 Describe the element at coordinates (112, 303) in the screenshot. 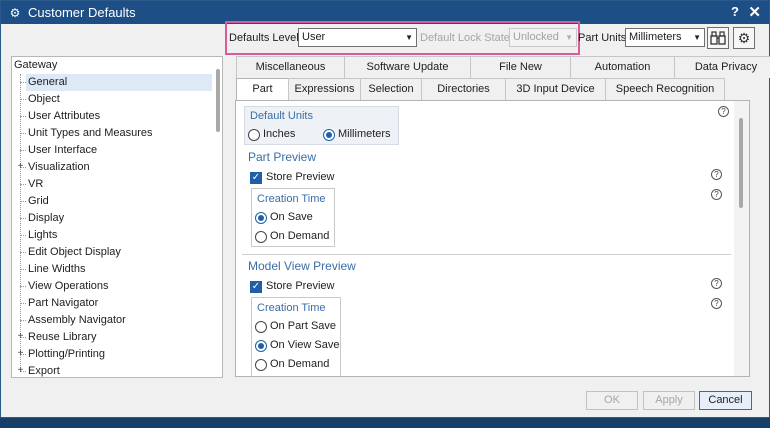

I see `tree-item: Part Navigator` at that location.